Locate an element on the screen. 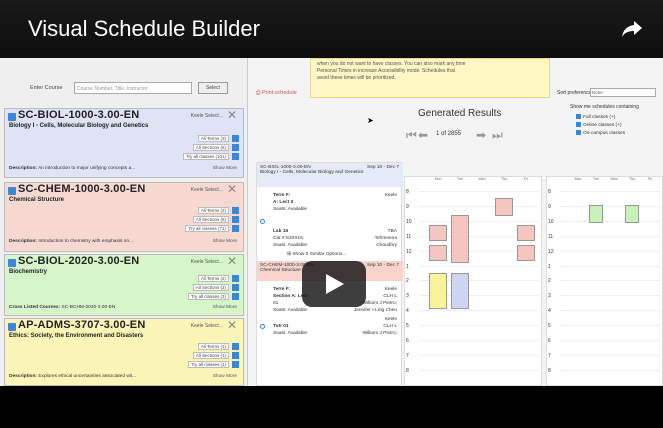 This screenshot has width=663, height=428. first-page-icon: ⏮ is located at coordinates (411, 135).